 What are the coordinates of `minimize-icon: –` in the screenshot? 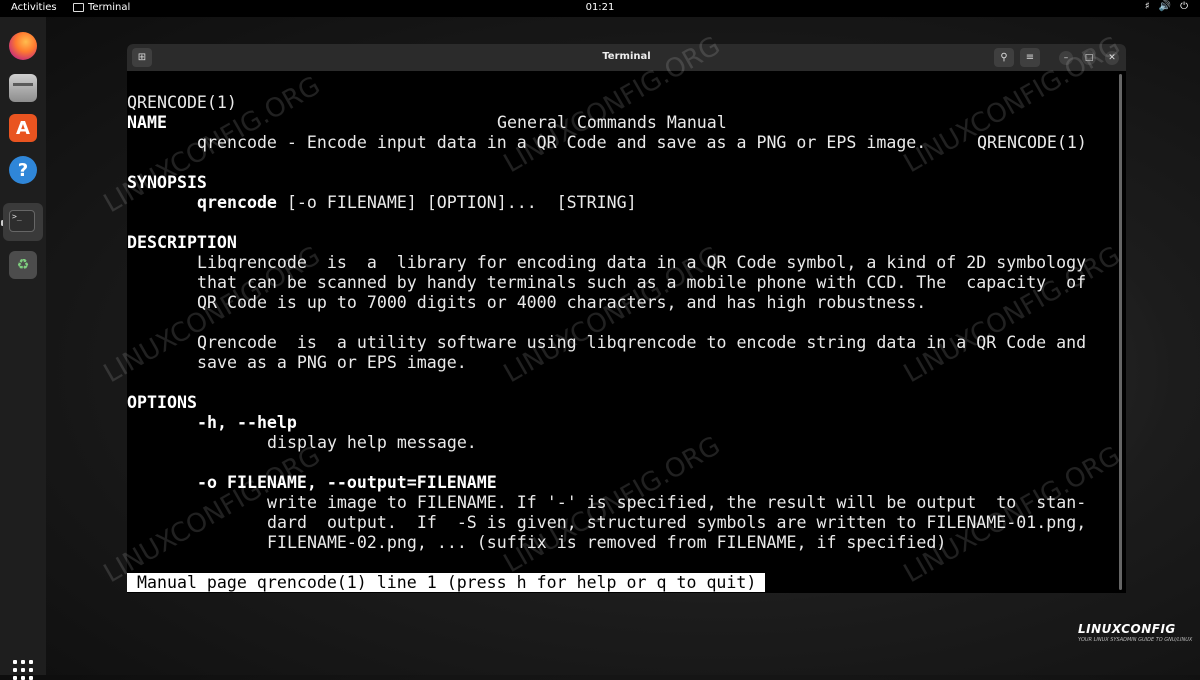 It's located at (1066, 58).